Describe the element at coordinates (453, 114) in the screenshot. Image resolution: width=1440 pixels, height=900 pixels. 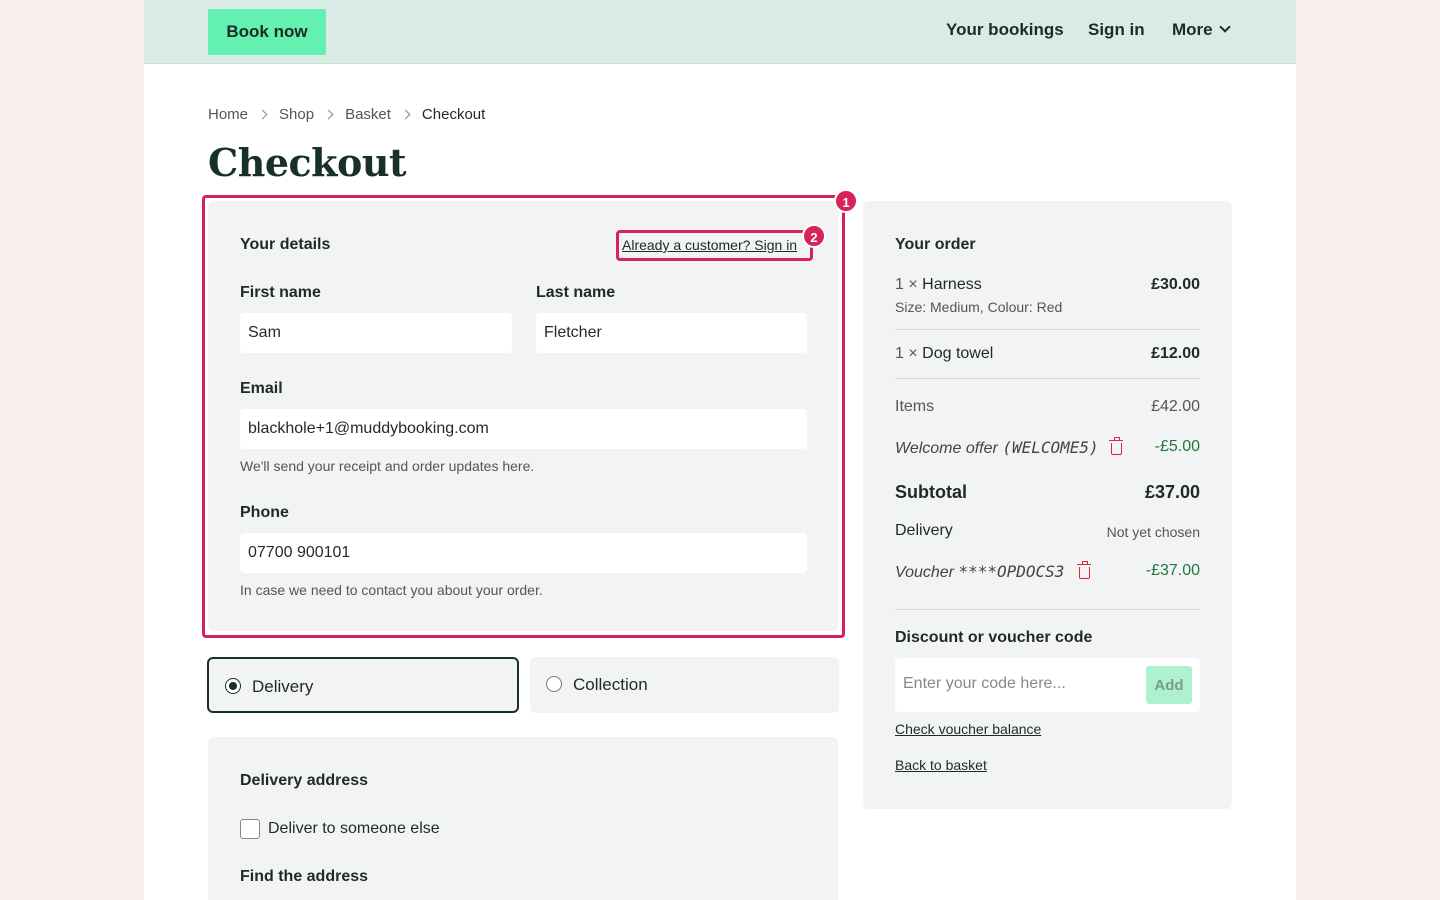
I see `breadcrumb-current: Checkout` at that location.